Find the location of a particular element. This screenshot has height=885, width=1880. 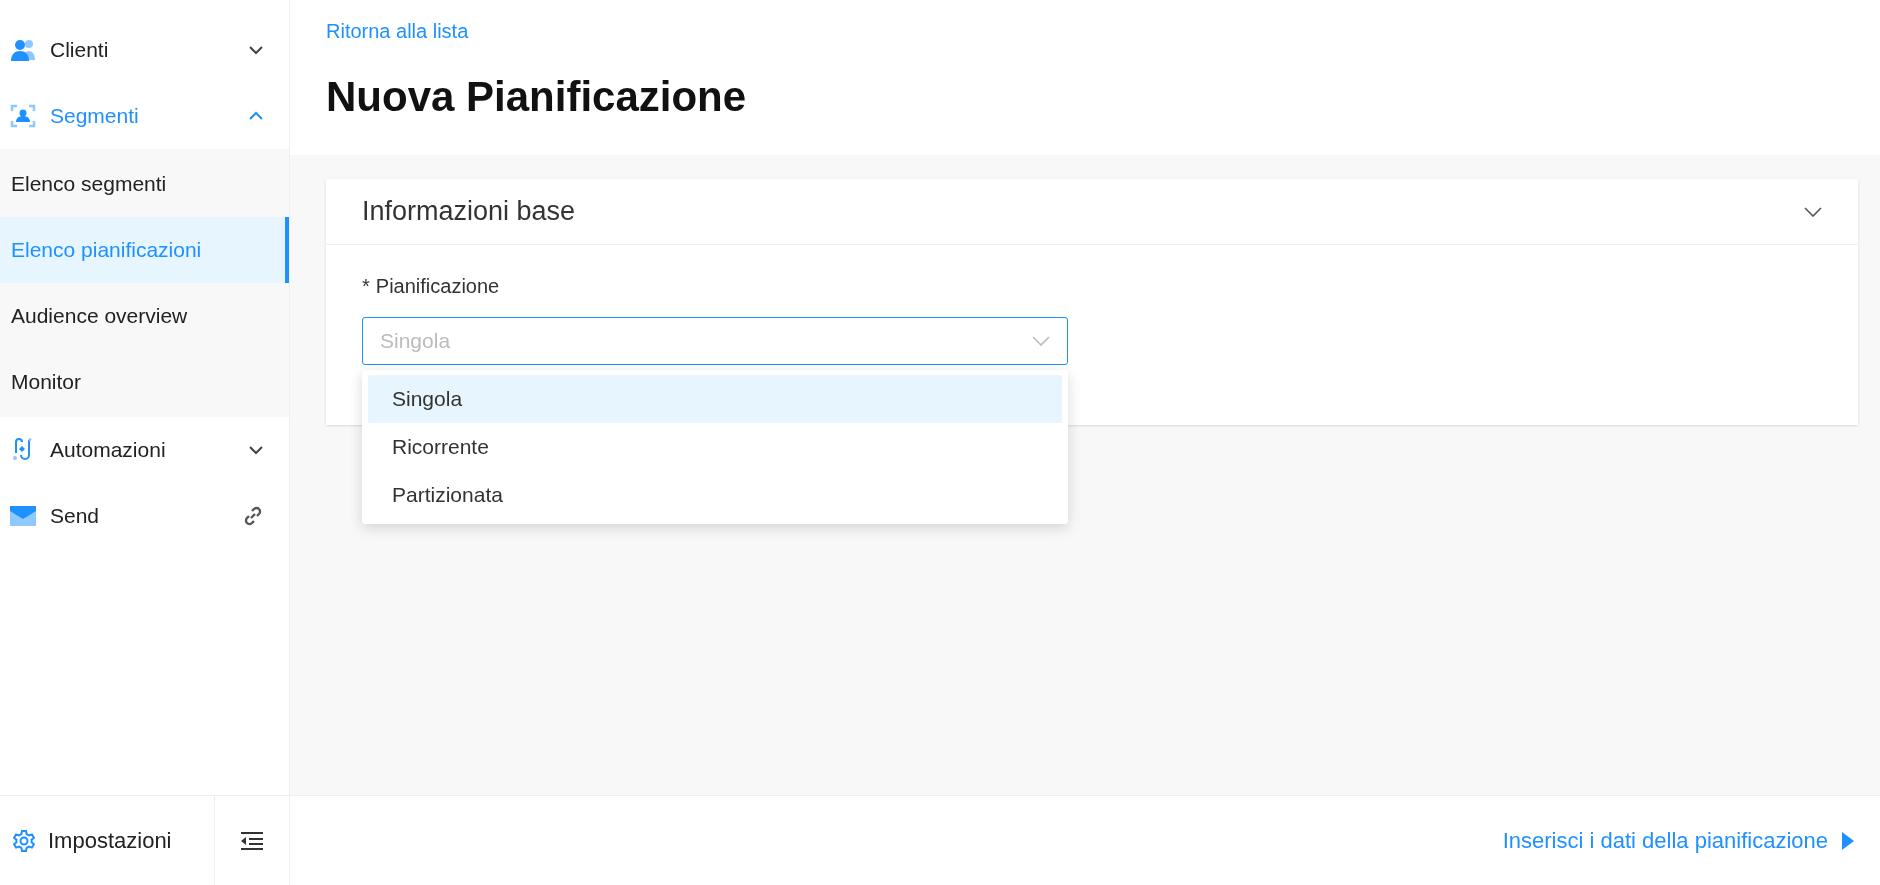

submenu-item: Monitor is located at coordinates (144, 382).